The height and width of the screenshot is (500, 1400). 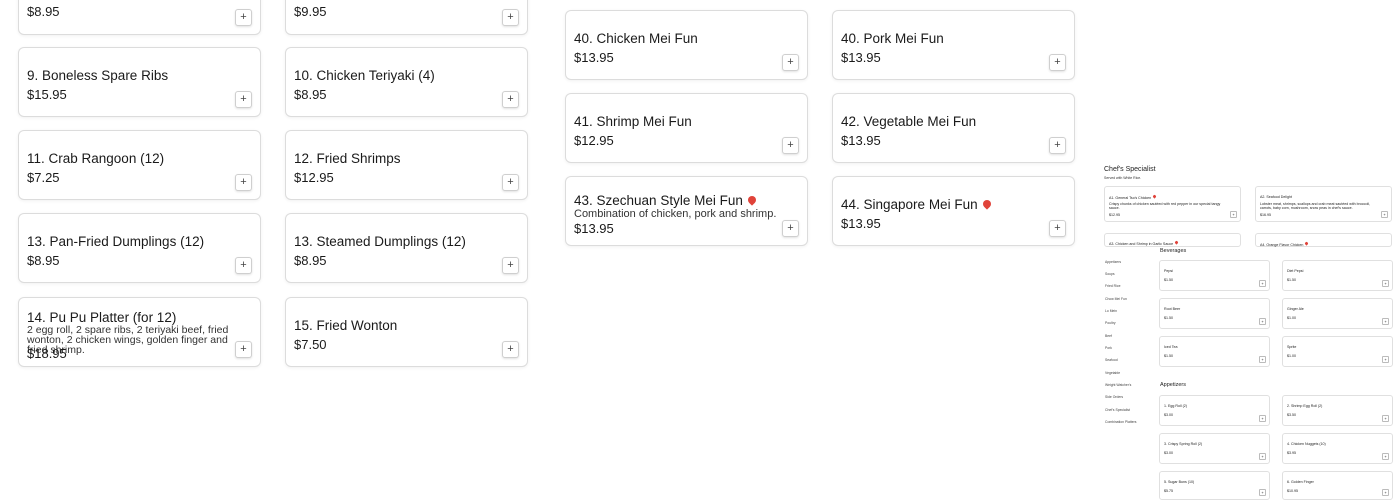 What do you see at coordinates (1323, 240) in the screenshot?
I see `preview-menu-card: A4. Orange Flavor Chicken` at bounding box center [1323, 240].